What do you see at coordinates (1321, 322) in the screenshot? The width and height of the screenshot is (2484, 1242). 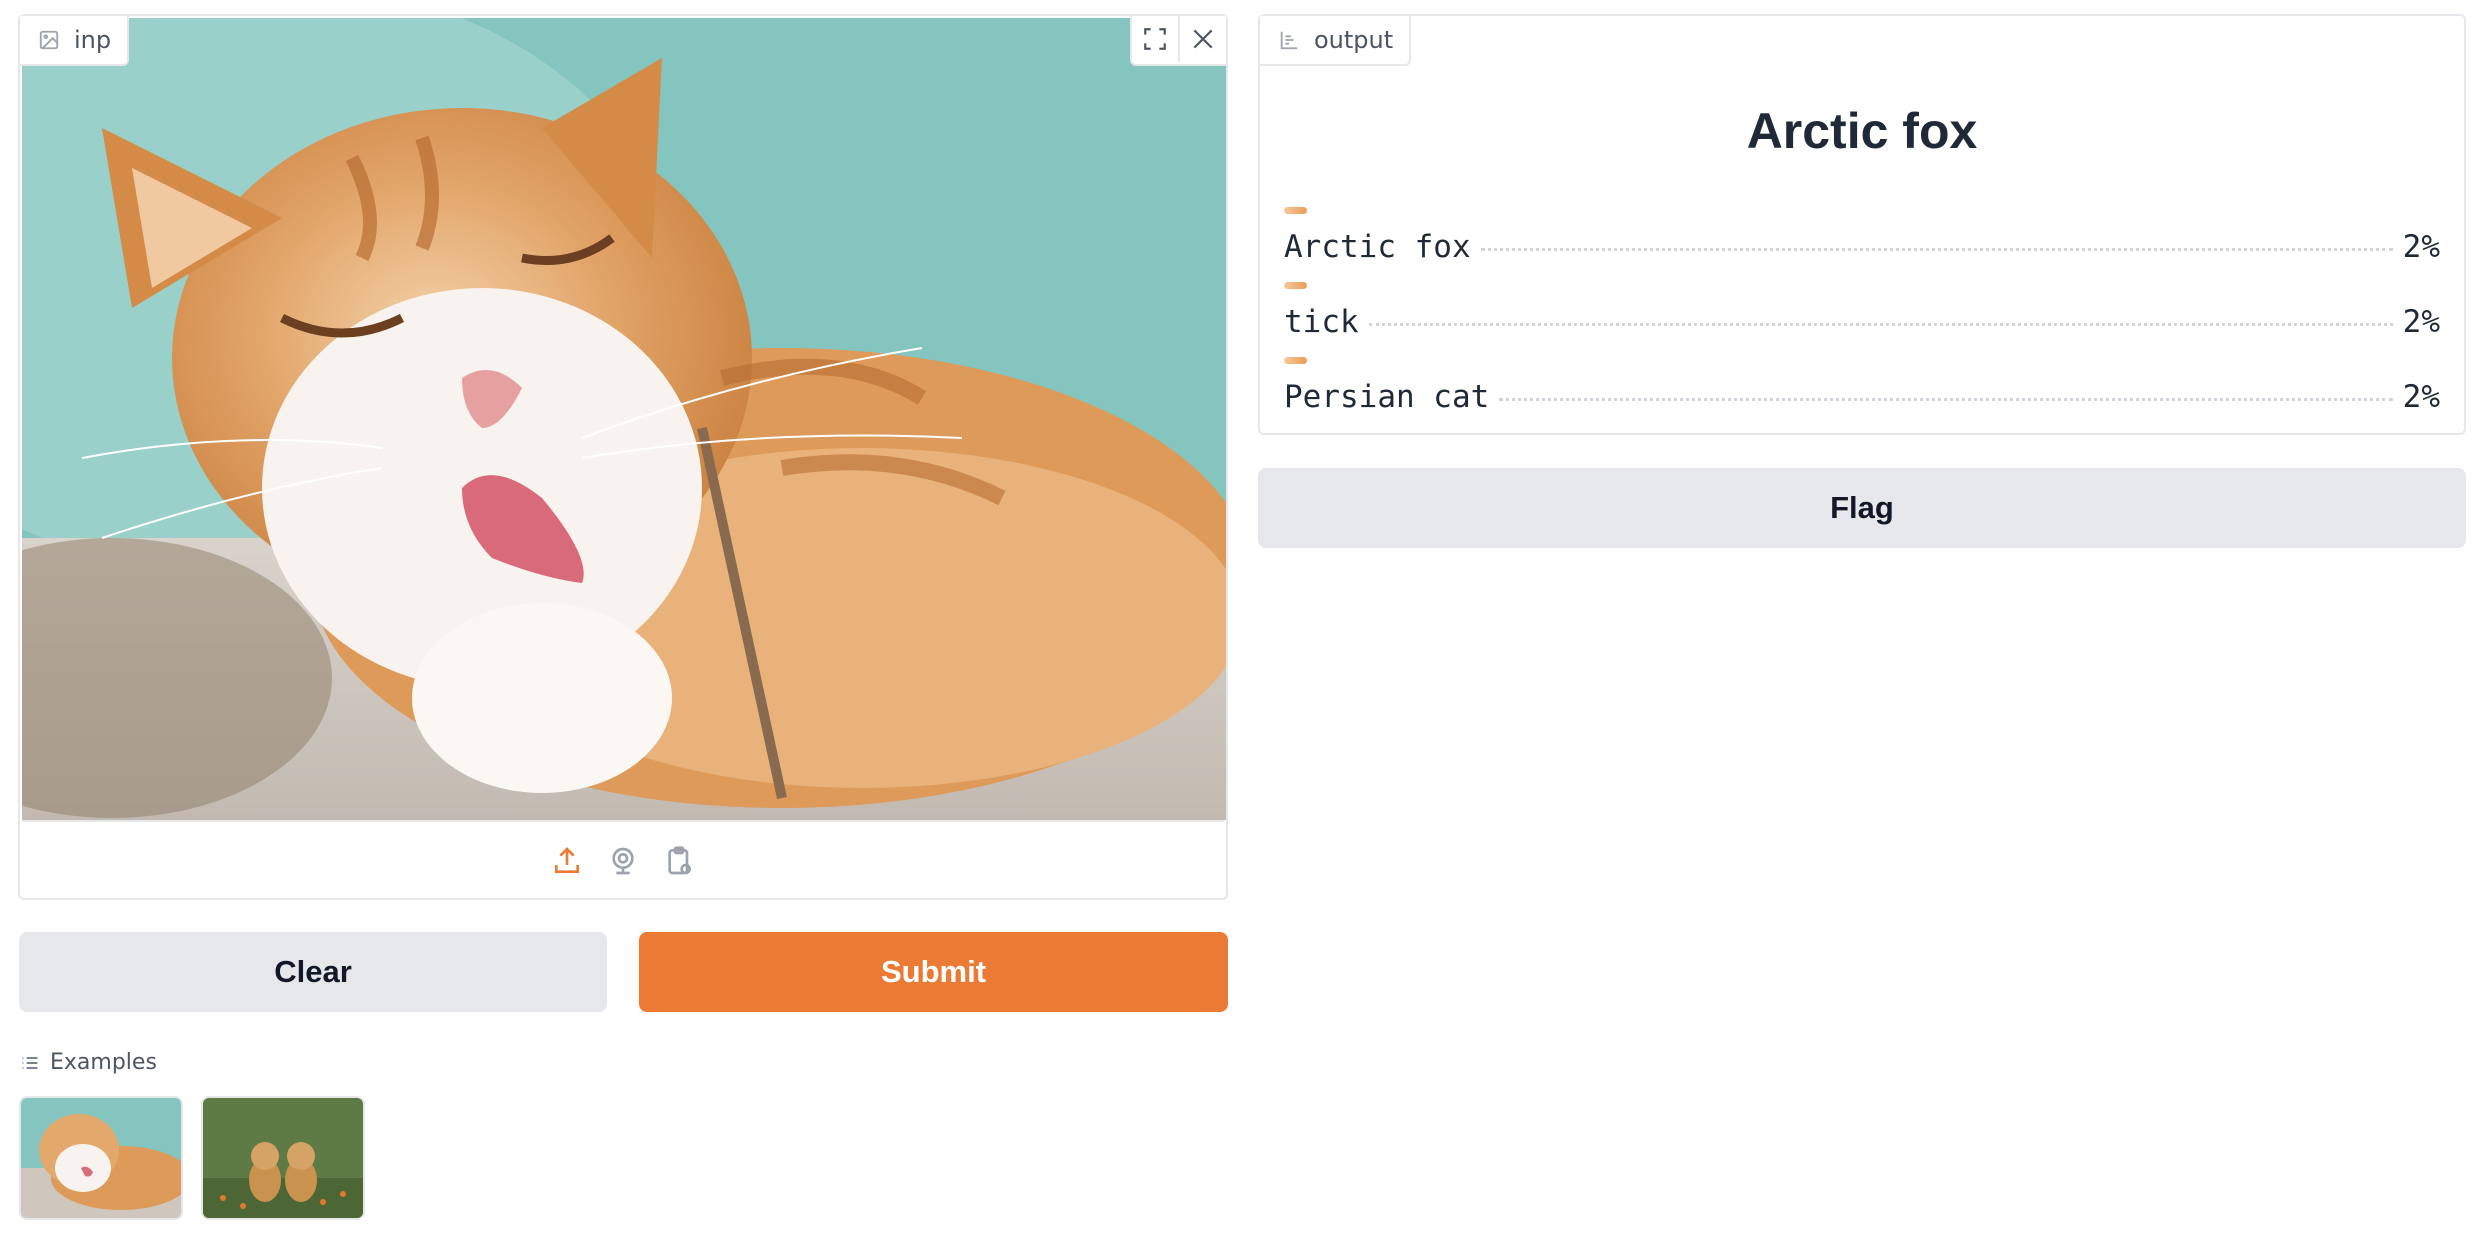 I see `confidence-label: tick` at bounding box center [1321, 322].